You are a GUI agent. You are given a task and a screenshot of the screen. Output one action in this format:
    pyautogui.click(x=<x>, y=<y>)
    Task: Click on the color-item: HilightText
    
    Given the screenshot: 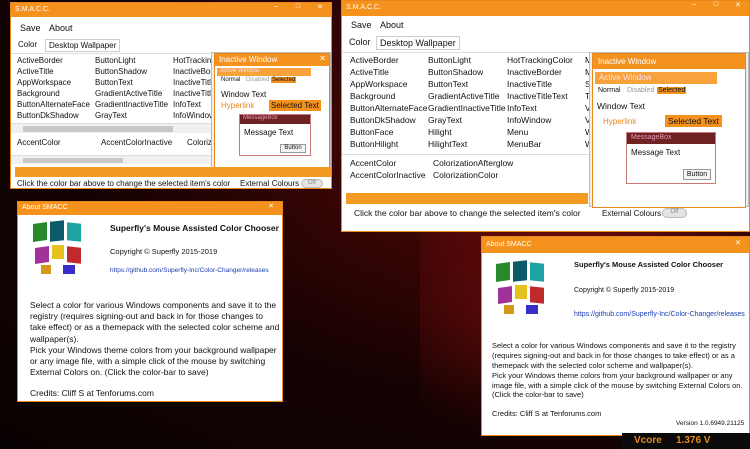 What is the action you would take?
    pyautogui.click(x=447, y=144)
    